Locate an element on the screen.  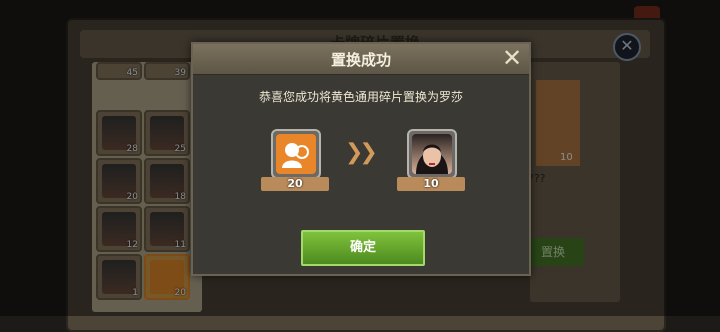
orange-universal-fragment-icon is located at coordinates (296, 154).